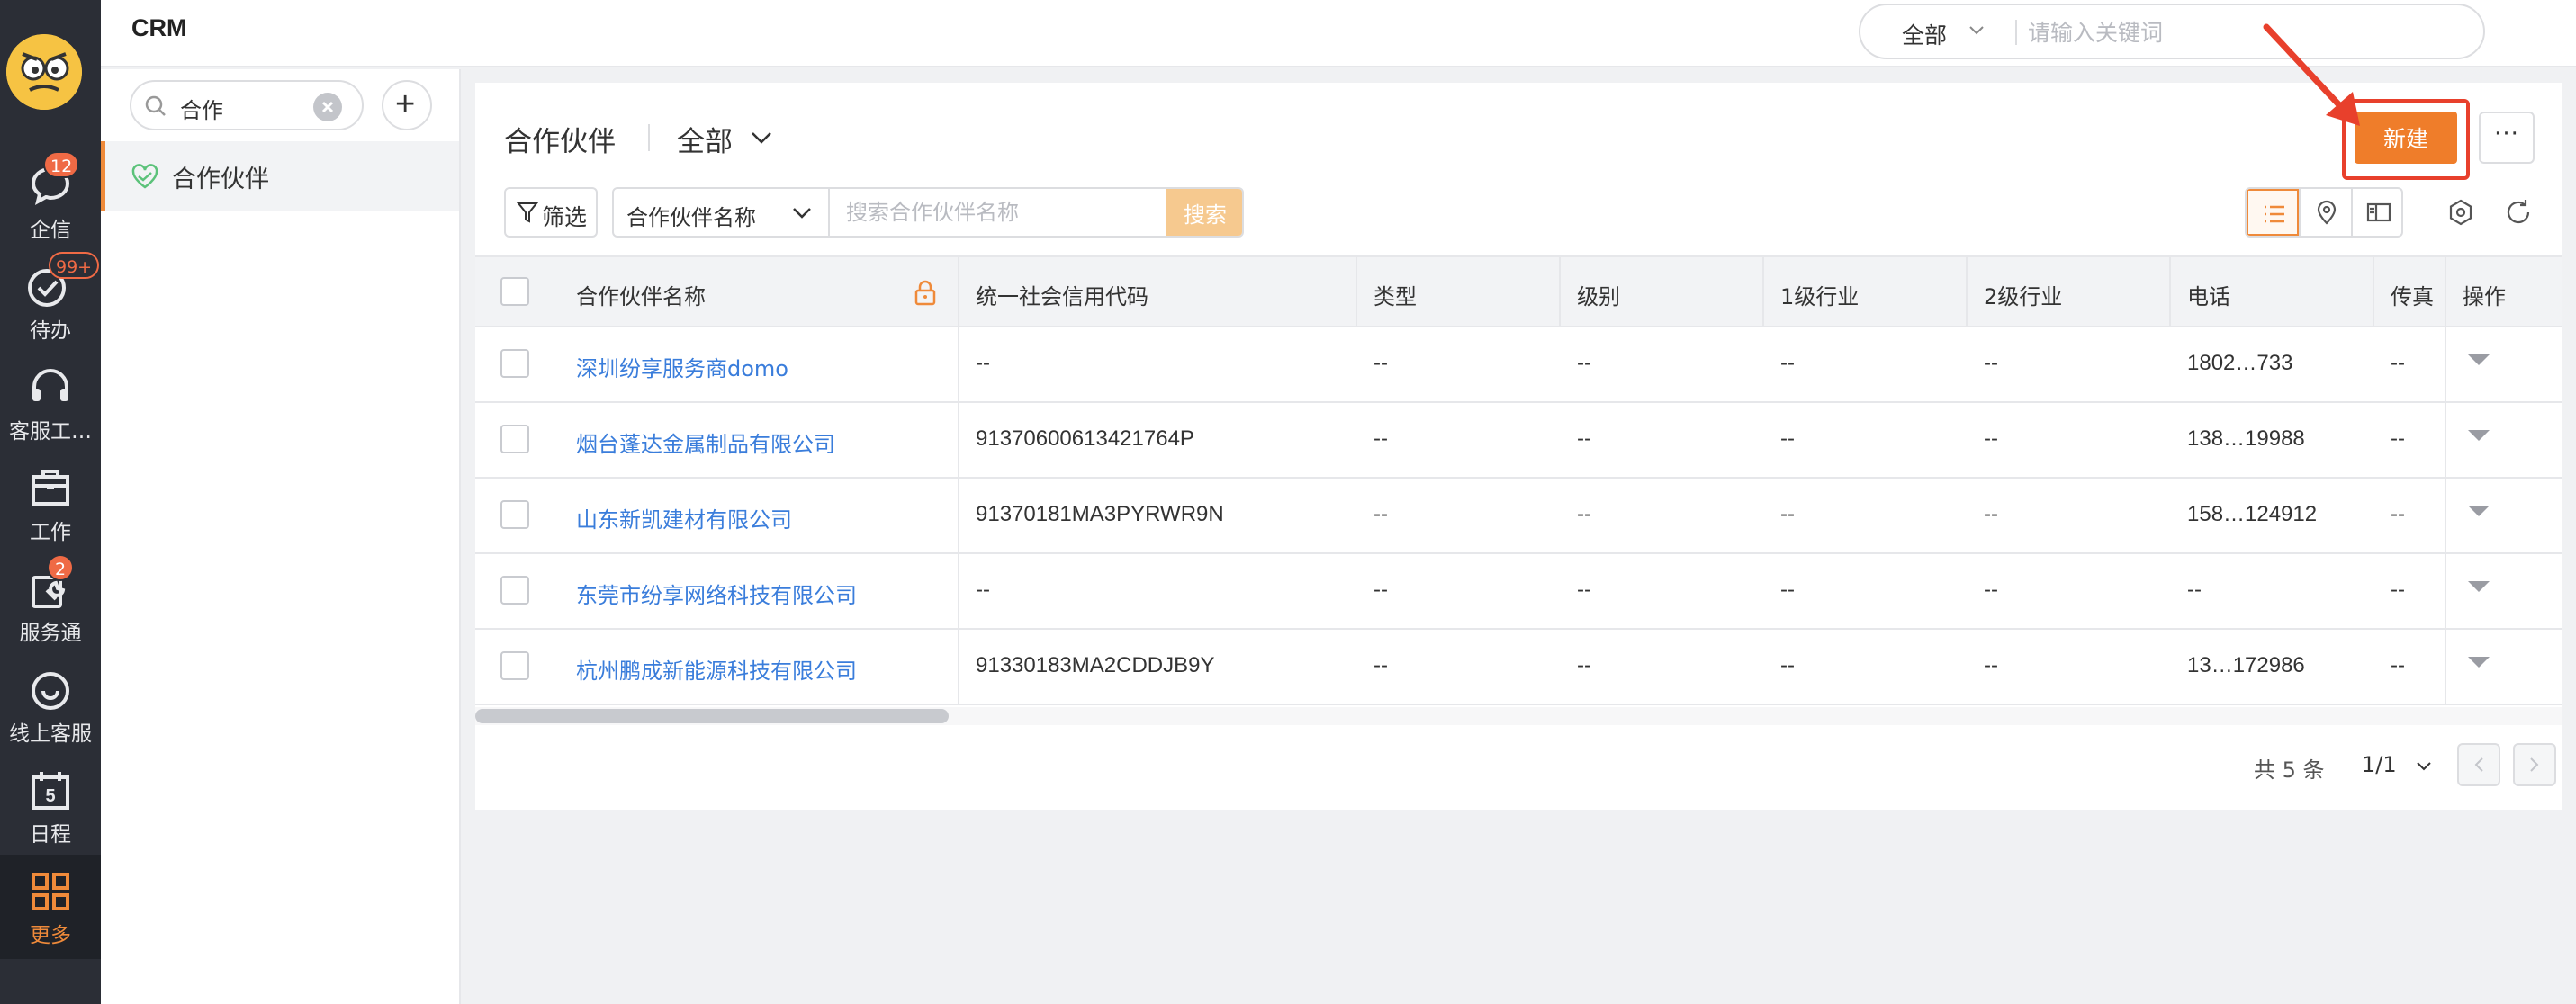 This screenshot has width=2576, height=1004. What do you see at coordinates (2311, 74) in the screenshot?
I see `annotation-arrow-icon` at bounding box center [2311, 74].